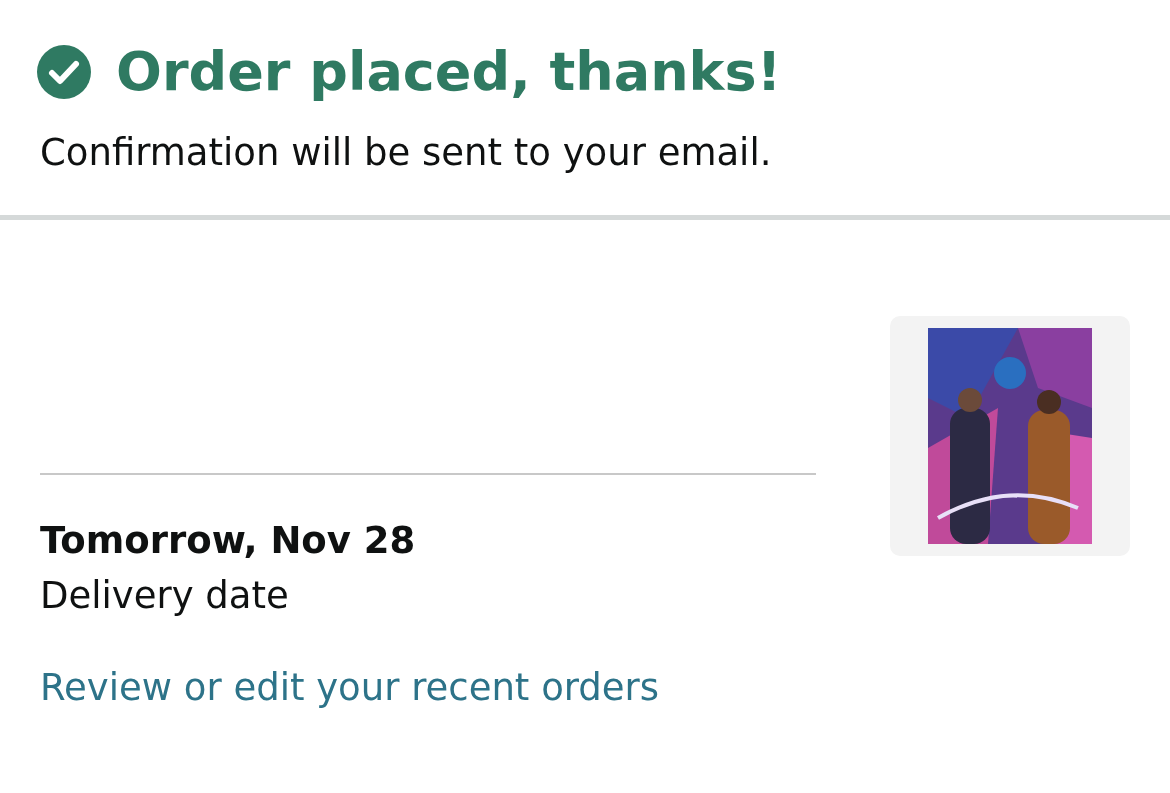 This screenshot has height=793, width=1170. I want to click on delivery-date-label: Delivery date, so click(165, 595).